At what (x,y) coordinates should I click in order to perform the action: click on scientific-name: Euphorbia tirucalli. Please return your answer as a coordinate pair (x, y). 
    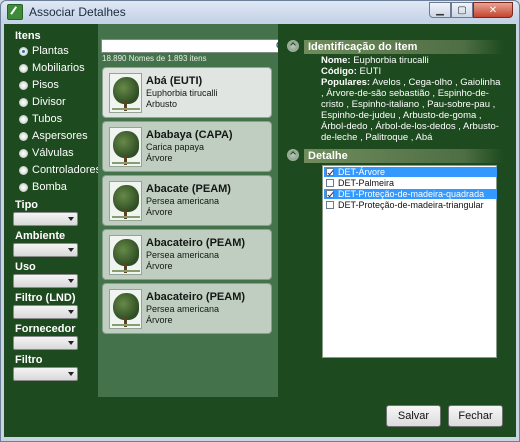
    Looking at the image, I should click on (182, 93).